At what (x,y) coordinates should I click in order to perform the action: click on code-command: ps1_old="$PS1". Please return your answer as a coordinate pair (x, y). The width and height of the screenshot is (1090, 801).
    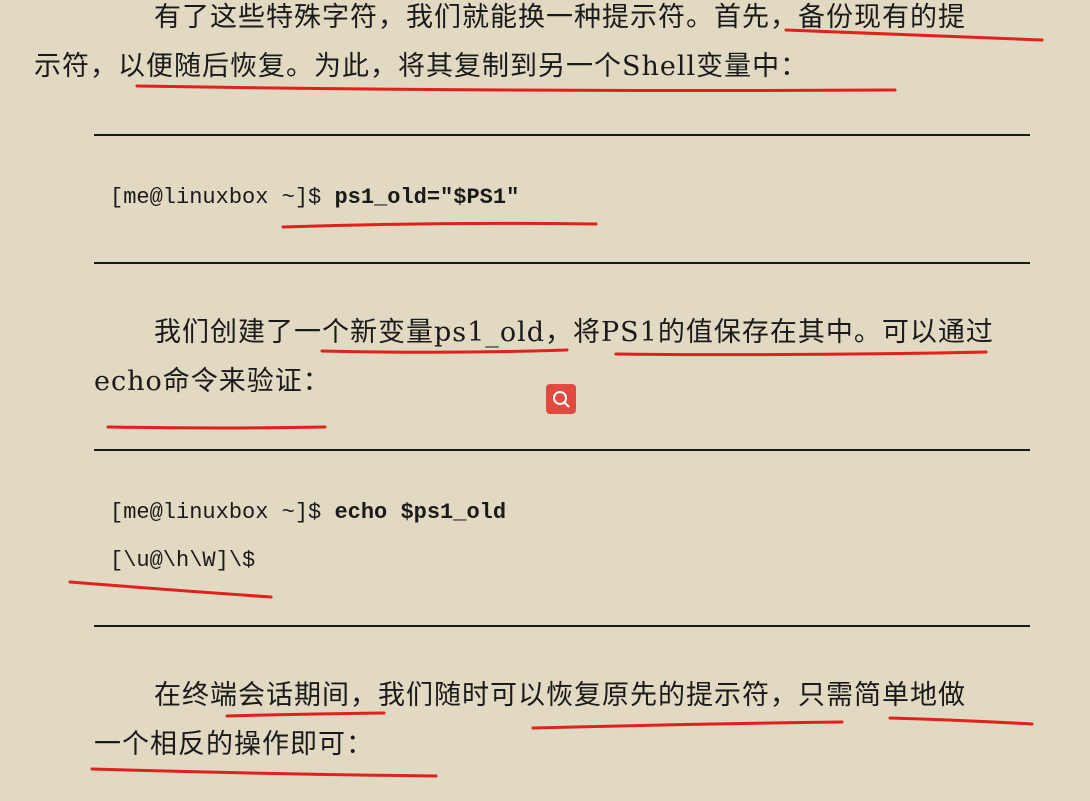
    Looking at the image, I should click on (427, 197).